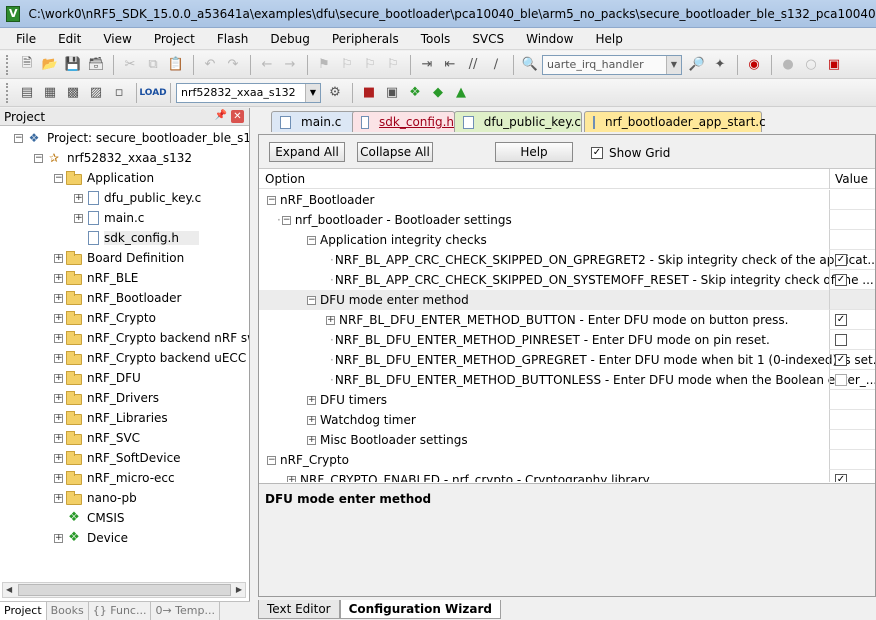 This screenshot has height=620, width=876. I want to click on menu-edit: Edit, so click(69, 39).